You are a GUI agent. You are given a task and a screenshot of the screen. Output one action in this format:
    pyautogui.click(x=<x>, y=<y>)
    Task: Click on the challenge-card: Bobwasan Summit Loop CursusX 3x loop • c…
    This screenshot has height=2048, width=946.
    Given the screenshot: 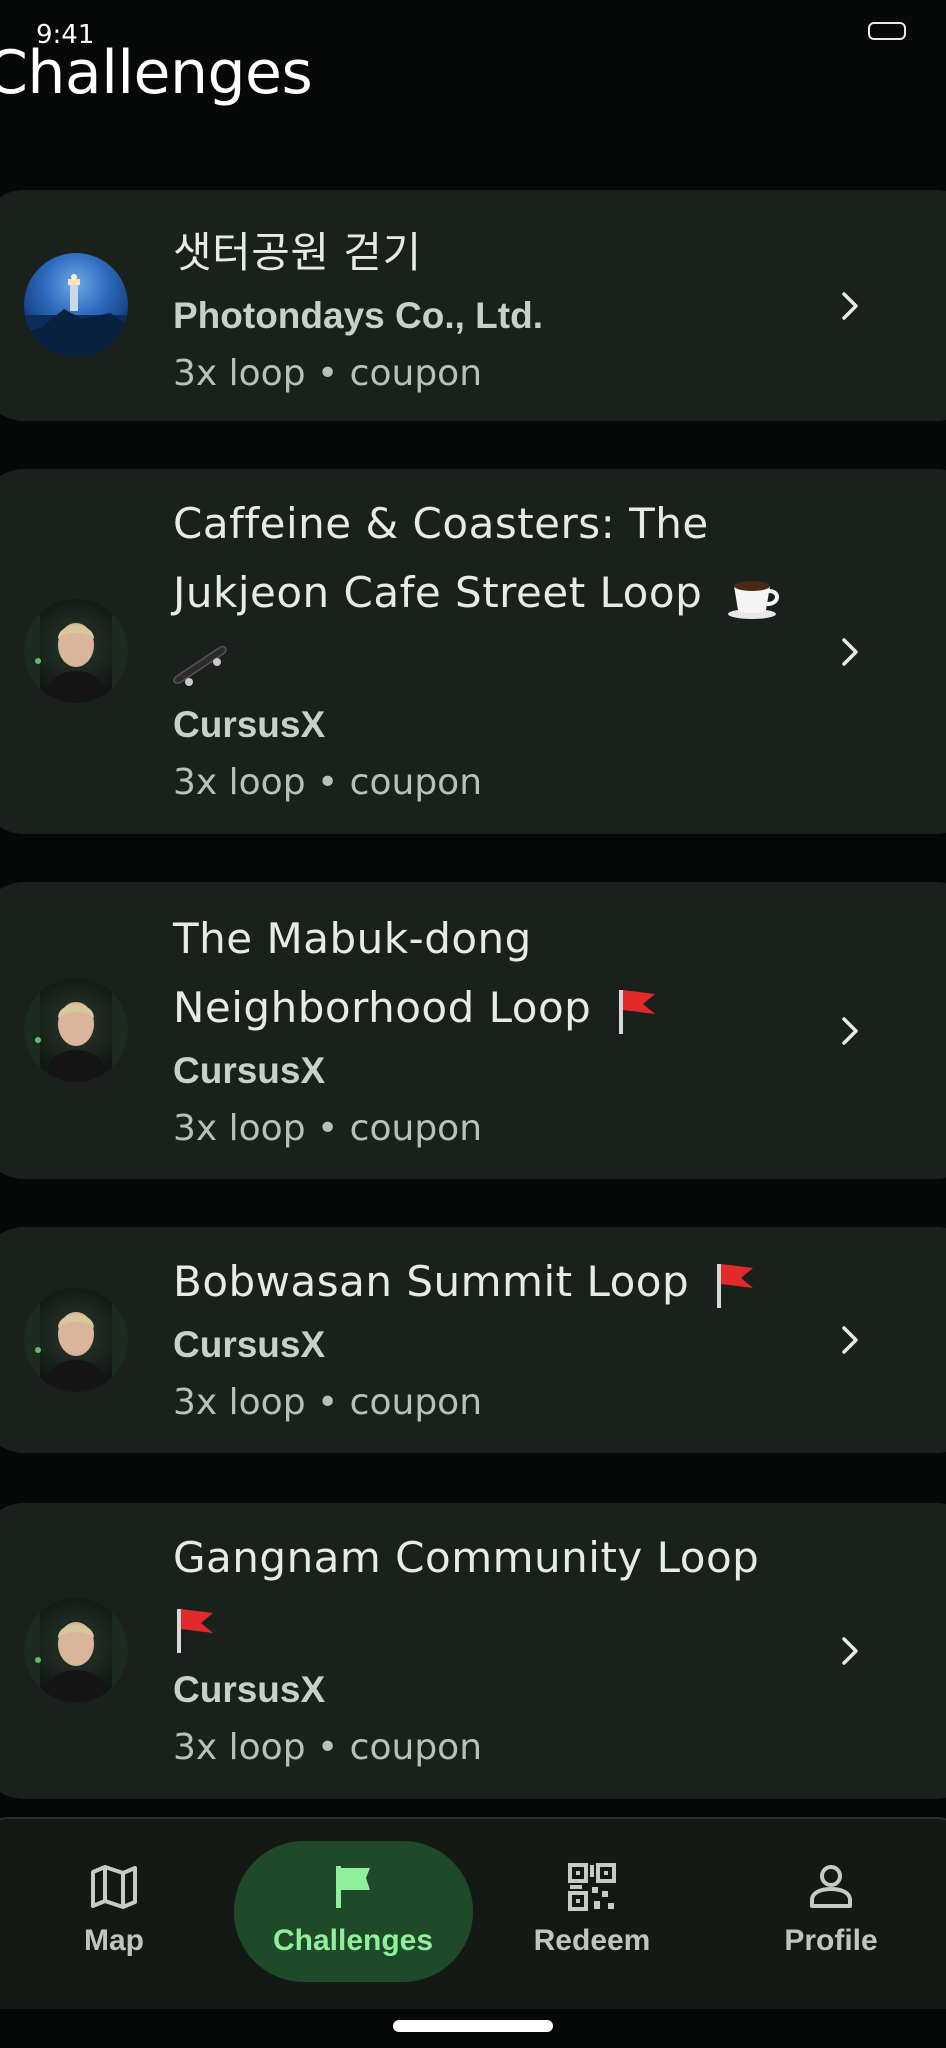 What is the action you would take?
    pyautogui.click(x=473, y=1340)
    